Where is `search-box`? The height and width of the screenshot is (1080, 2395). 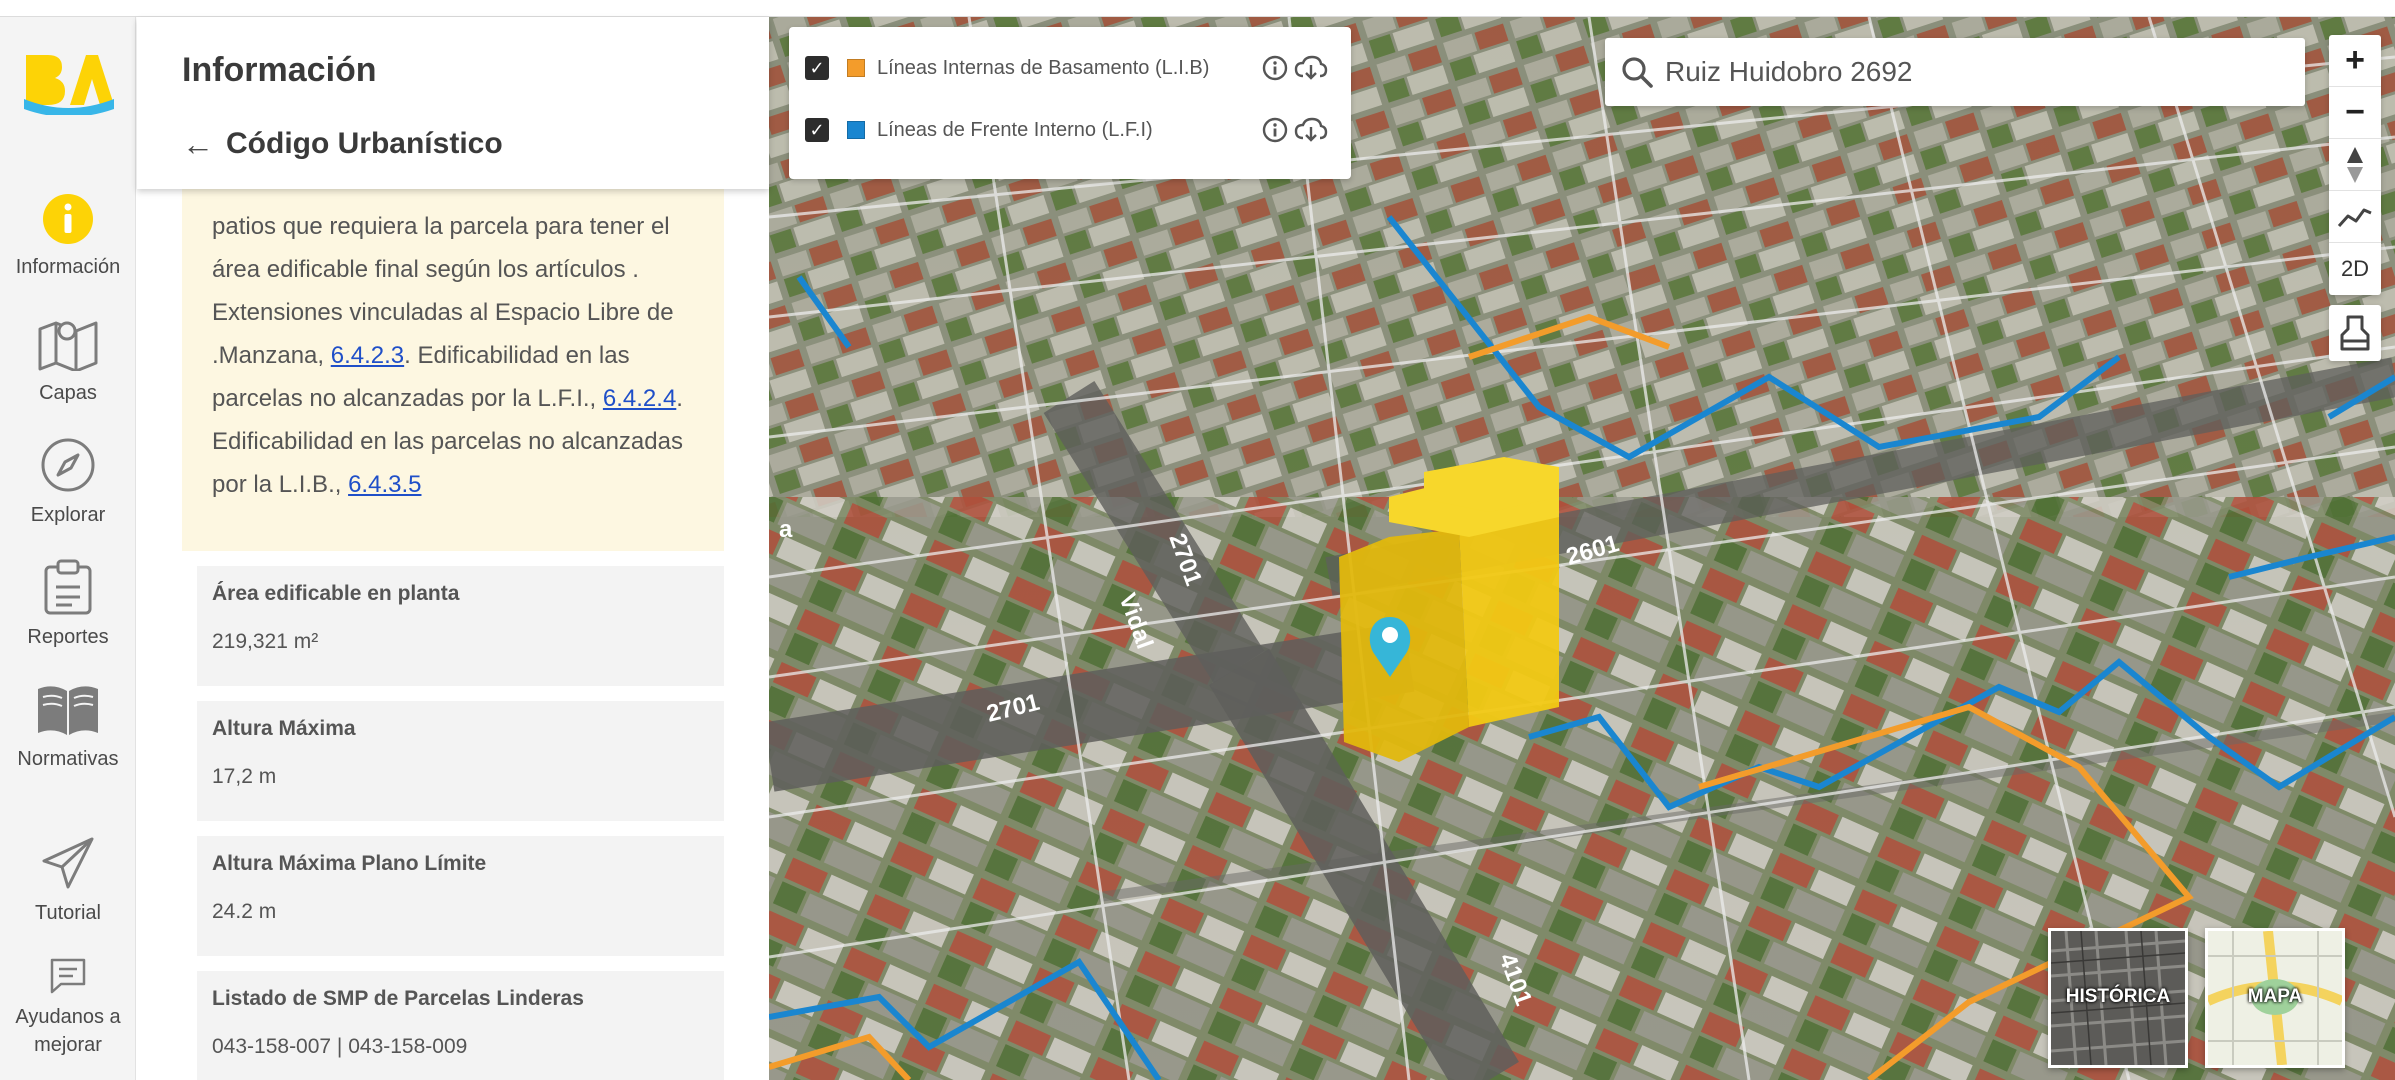 search-box is located at coordinates (1955, 72).